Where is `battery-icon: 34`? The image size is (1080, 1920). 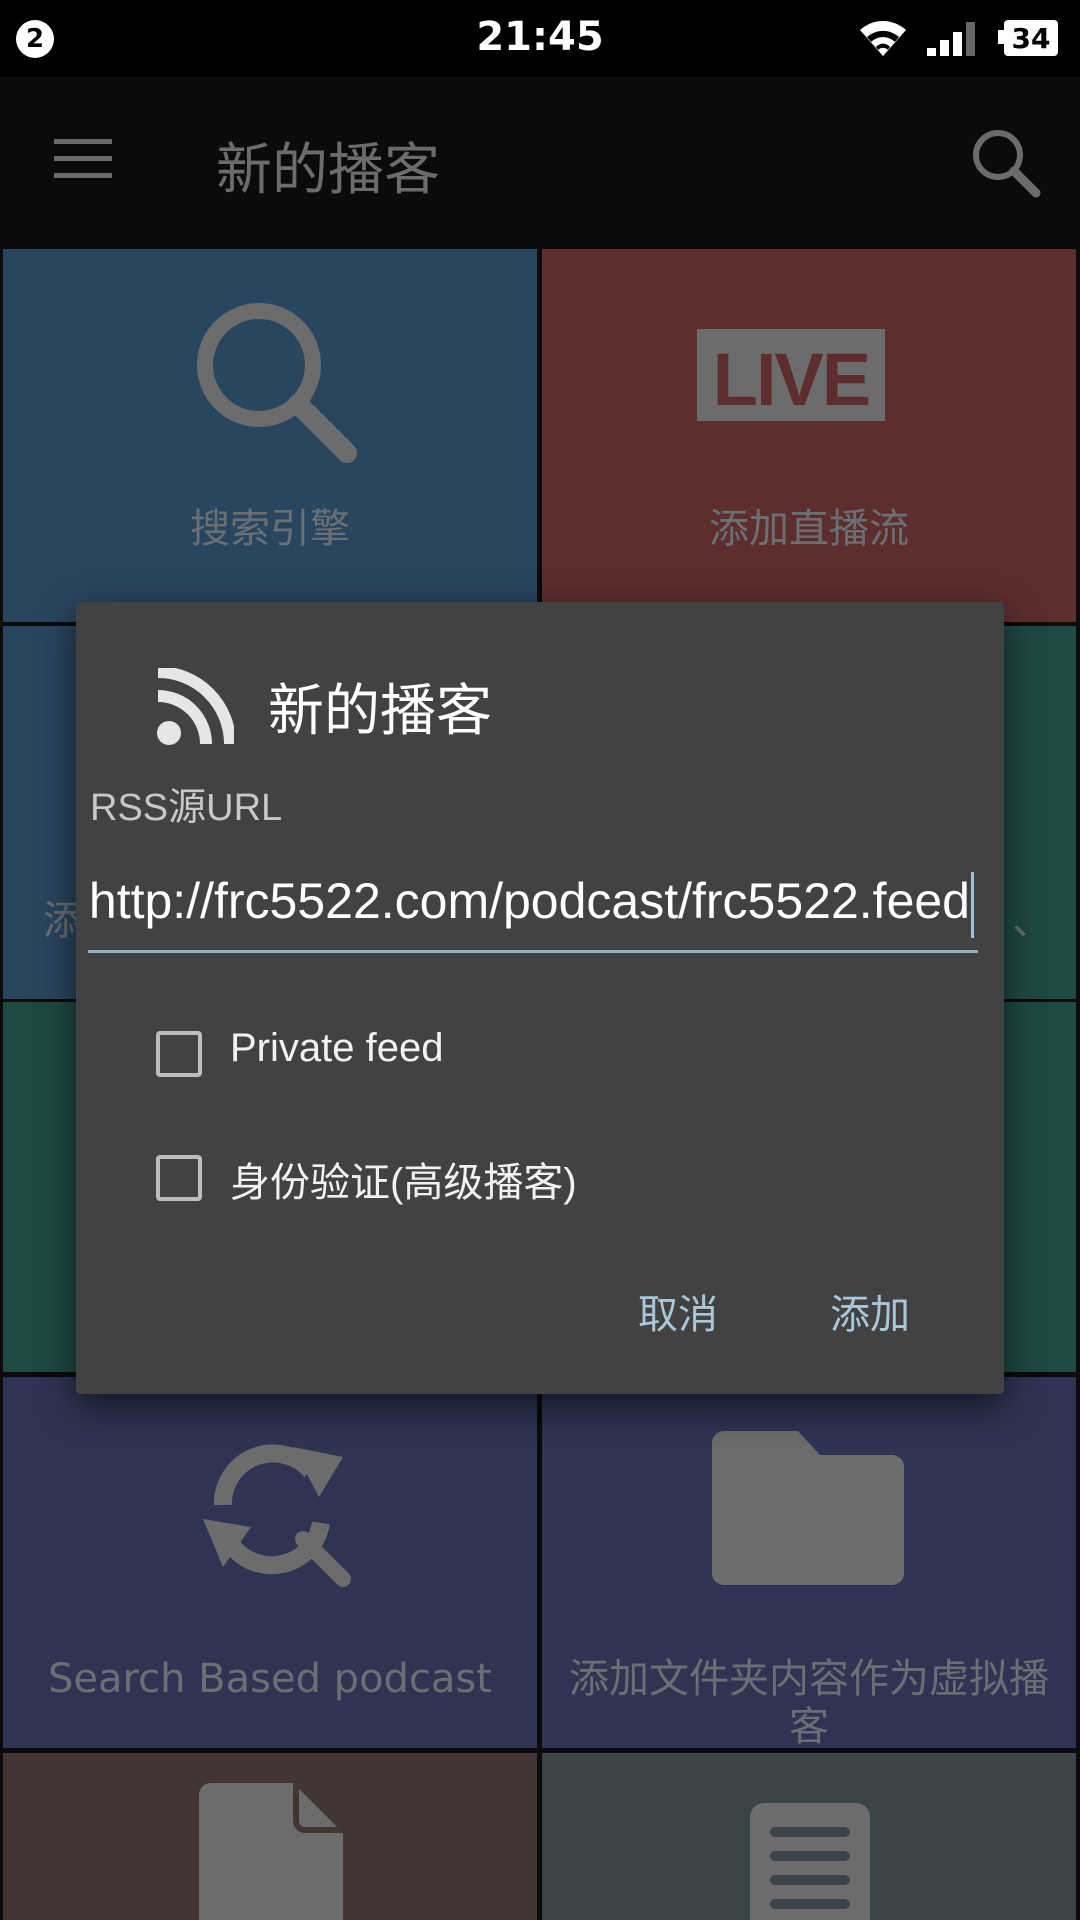
battery-icon: 34 is located at coordinates (1029, 38).